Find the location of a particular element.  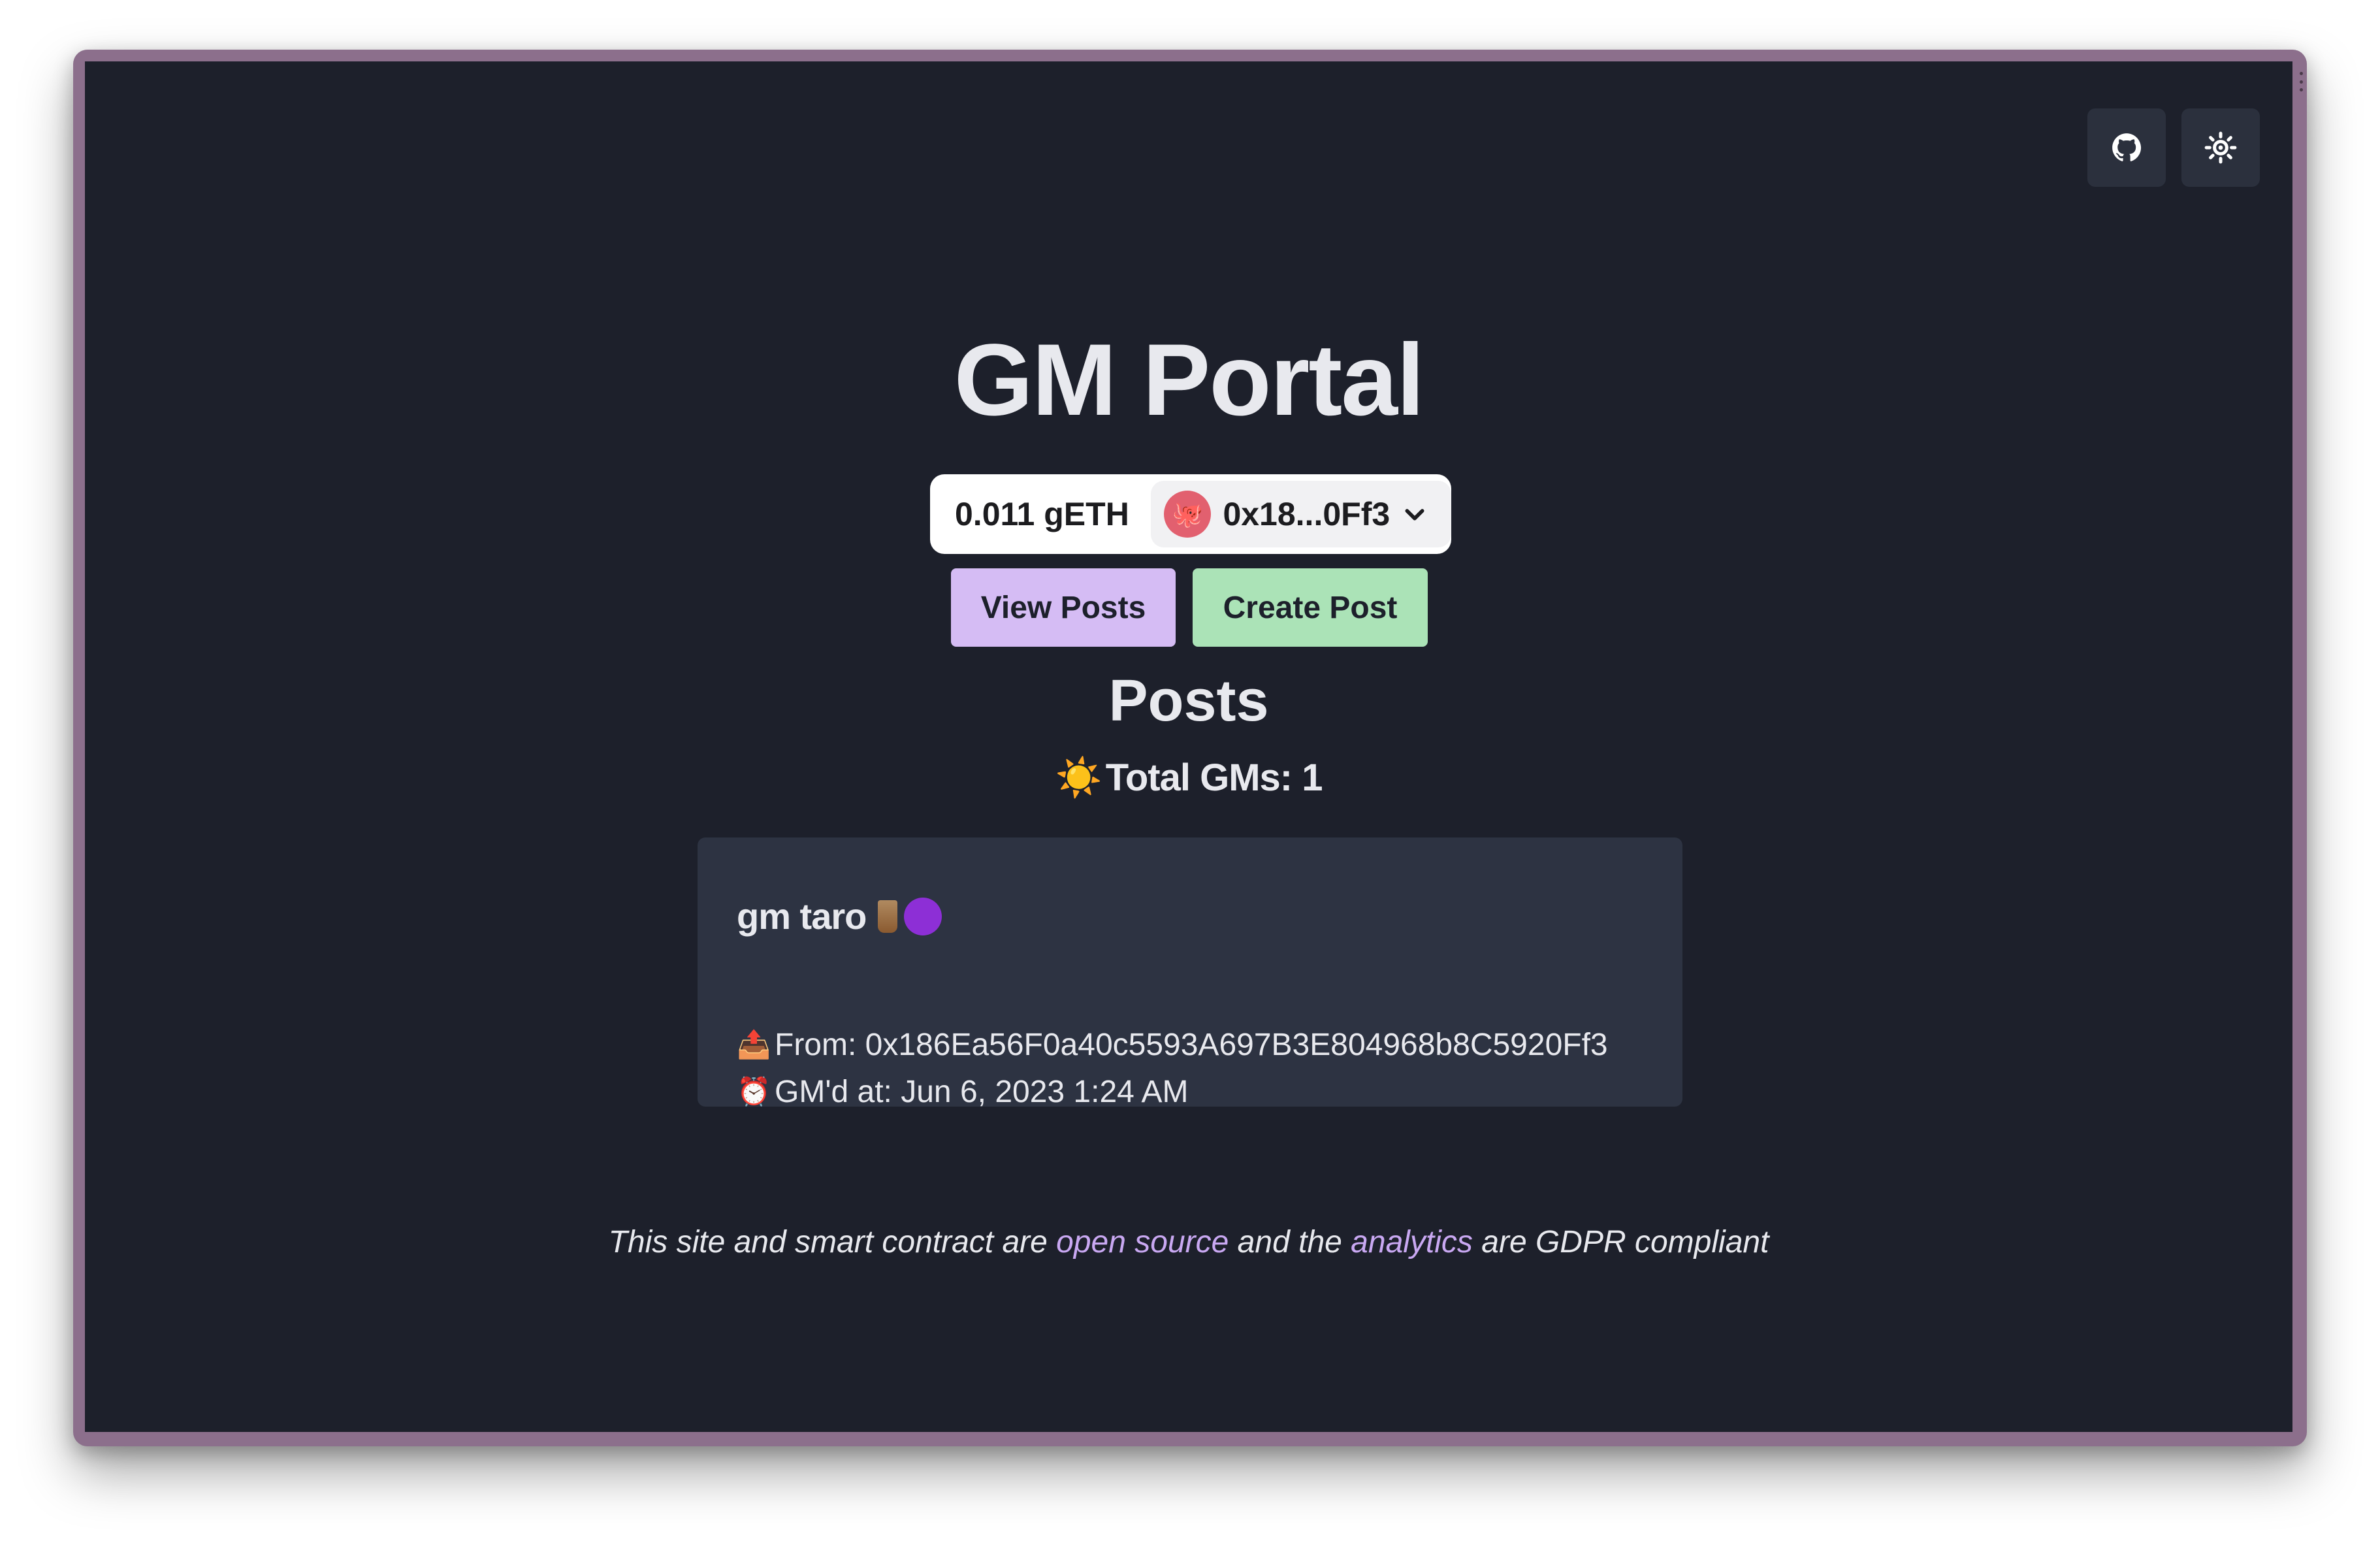

theme-toggle-button is located at coordinates (2220, 147).